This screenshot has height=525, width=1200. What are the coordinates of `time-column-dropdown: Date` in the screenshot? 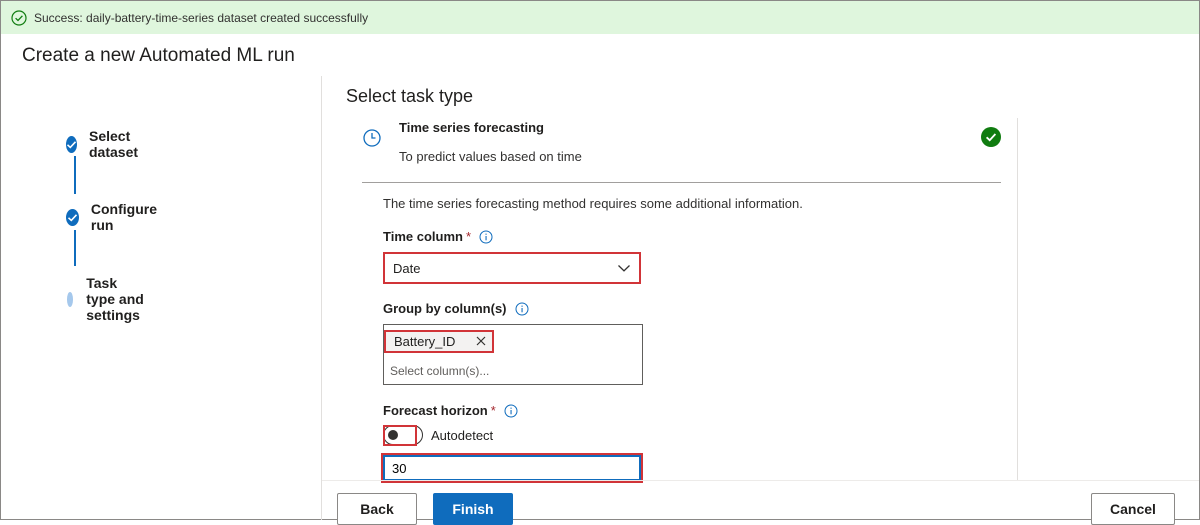 It's located at (512, 268).